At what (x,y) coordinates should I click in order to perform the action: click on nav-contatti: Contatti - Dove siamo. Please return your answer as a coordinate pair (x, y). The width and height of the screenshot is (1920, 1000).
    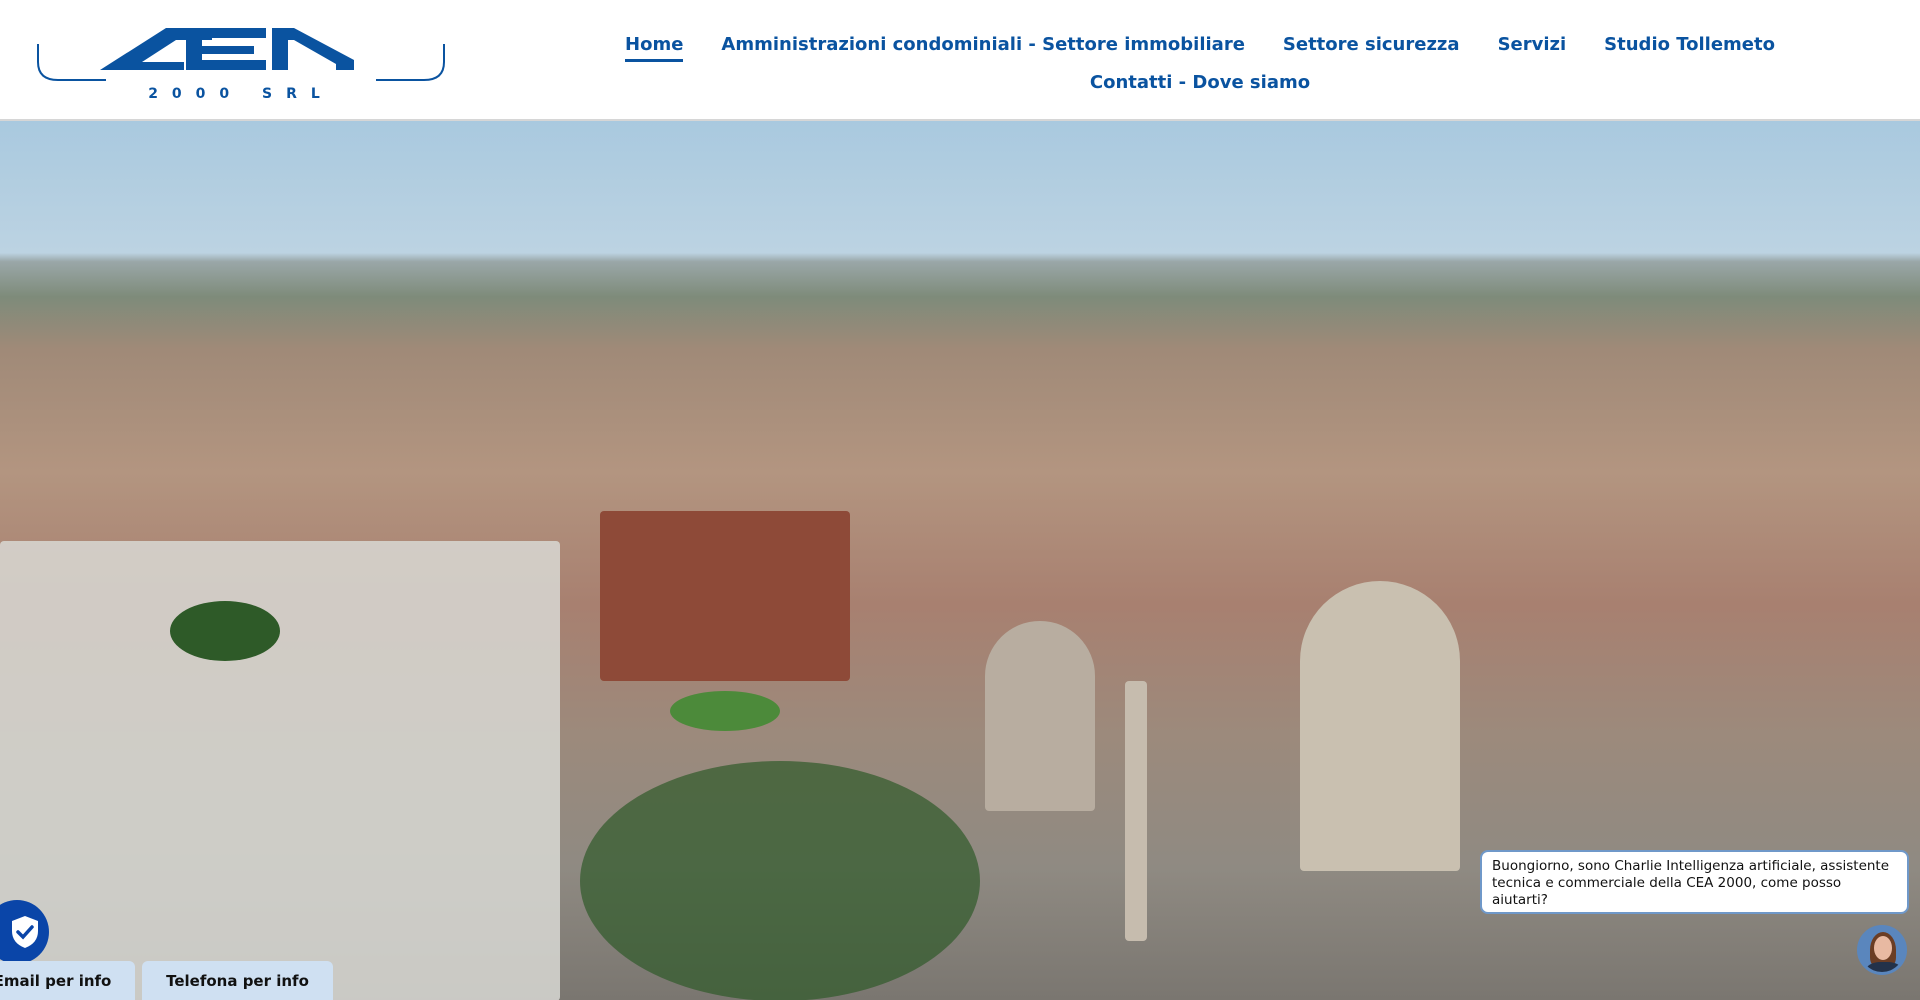
    Looking at the image, I should click on (1200, 83).